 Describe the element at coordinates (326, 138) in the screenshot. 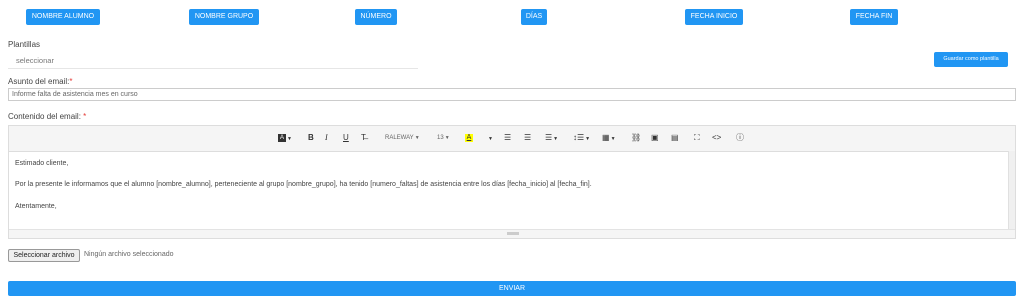

I see `italic-icon: I` at that location.